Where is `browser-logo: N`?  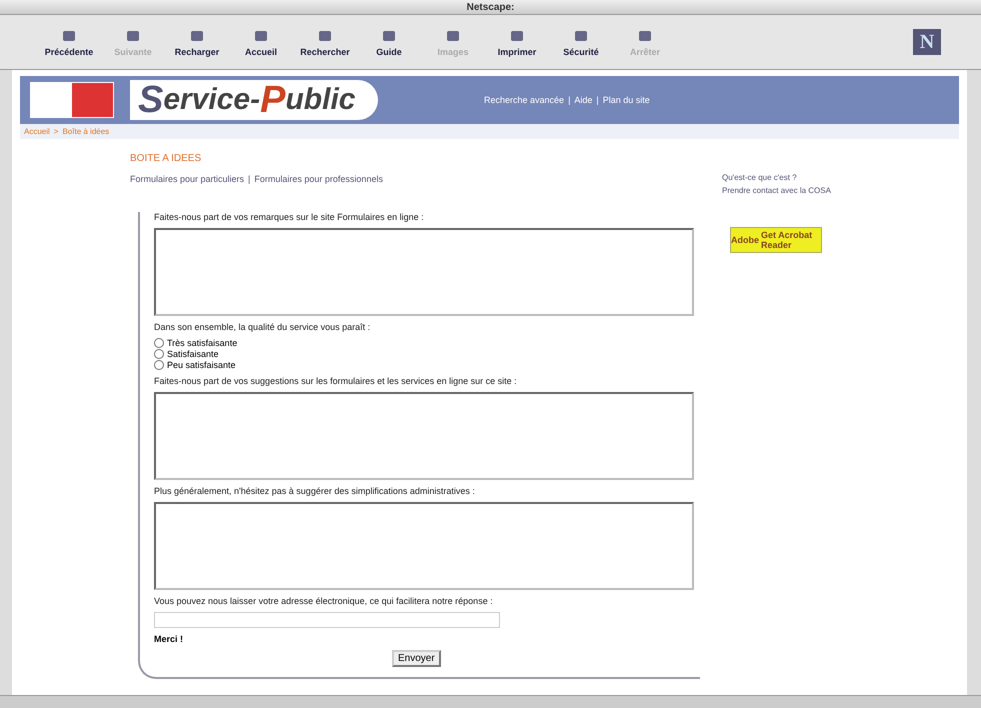 browser-logo: N is located at coordinates (927, 42).